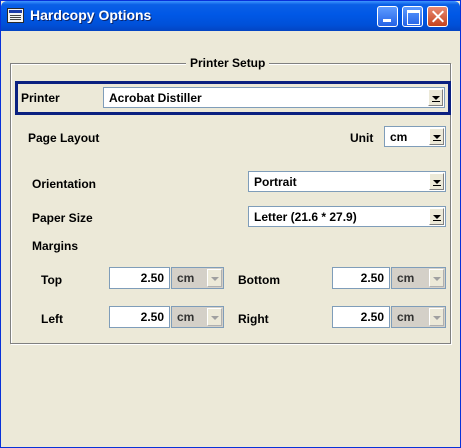 Image resolution: width=461 pixels, height=448 pixels. I want to click on top-margin-input: 2.50, so click(139, 278).